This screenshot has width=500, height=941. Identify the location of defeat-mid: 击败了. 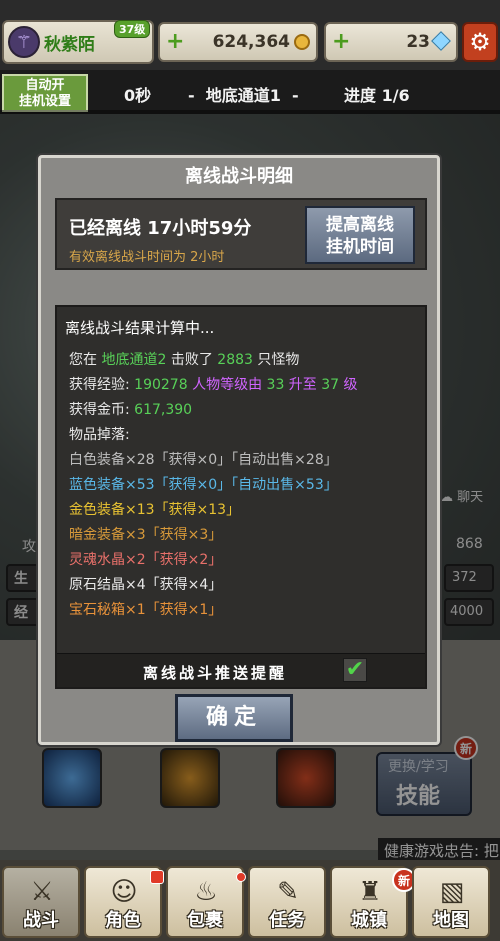
(192, 360).